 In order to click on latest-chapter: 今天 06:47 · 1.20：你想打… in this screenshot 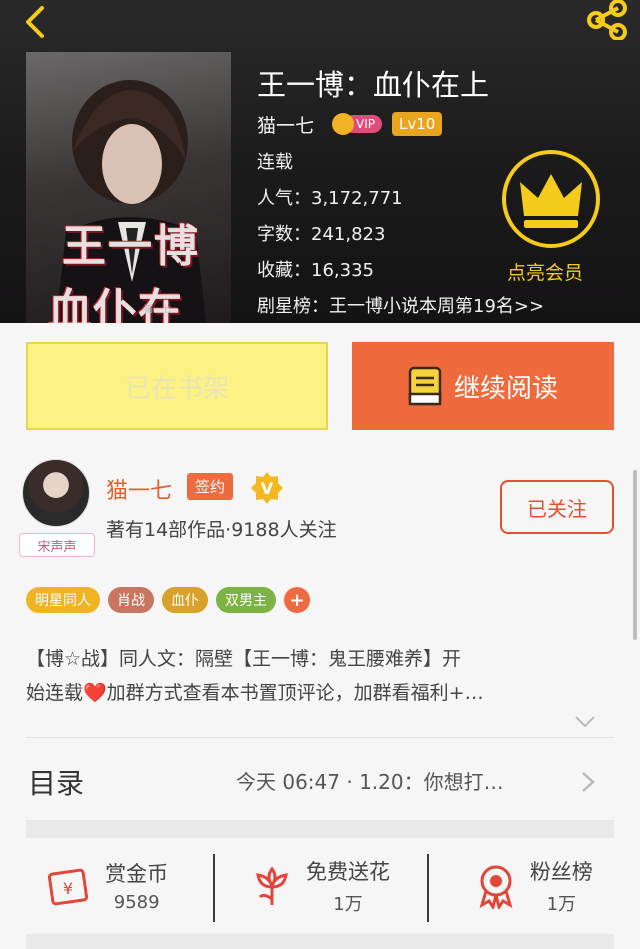, I will do `click(370, 782)`.